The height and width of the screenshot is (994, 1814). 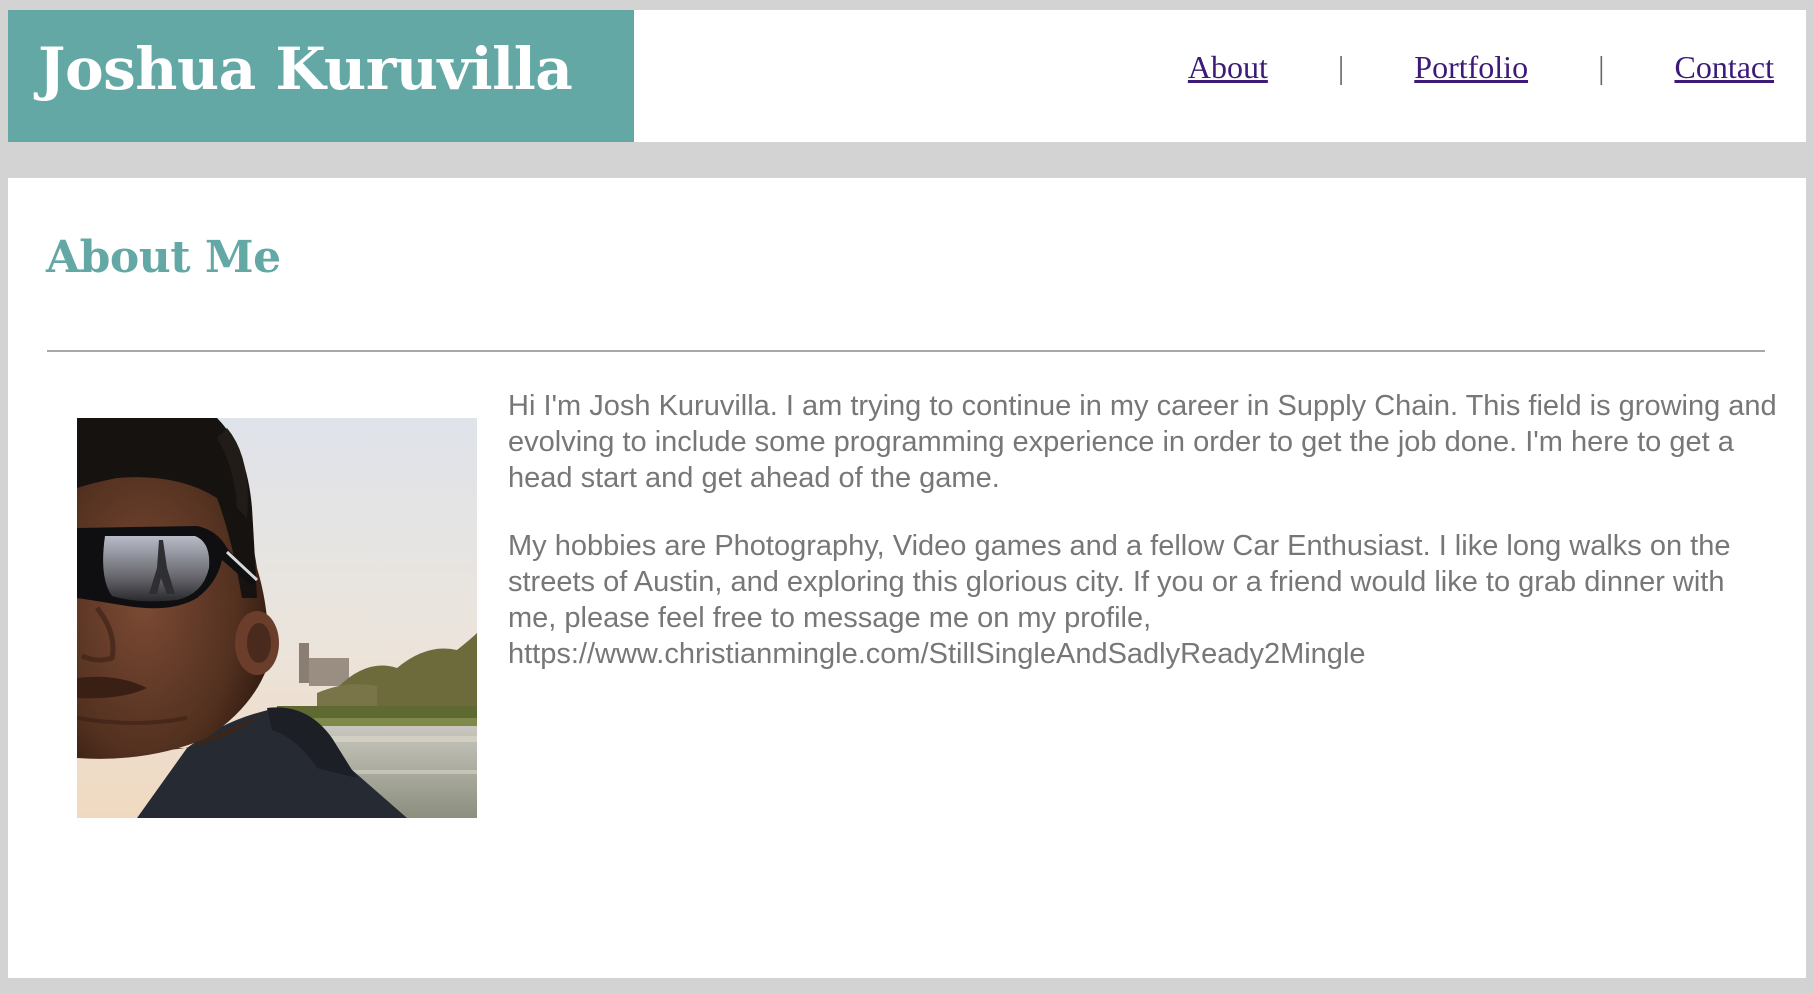 I want to click on nav-link-contact: Contact, so click(x=1724, y=67).